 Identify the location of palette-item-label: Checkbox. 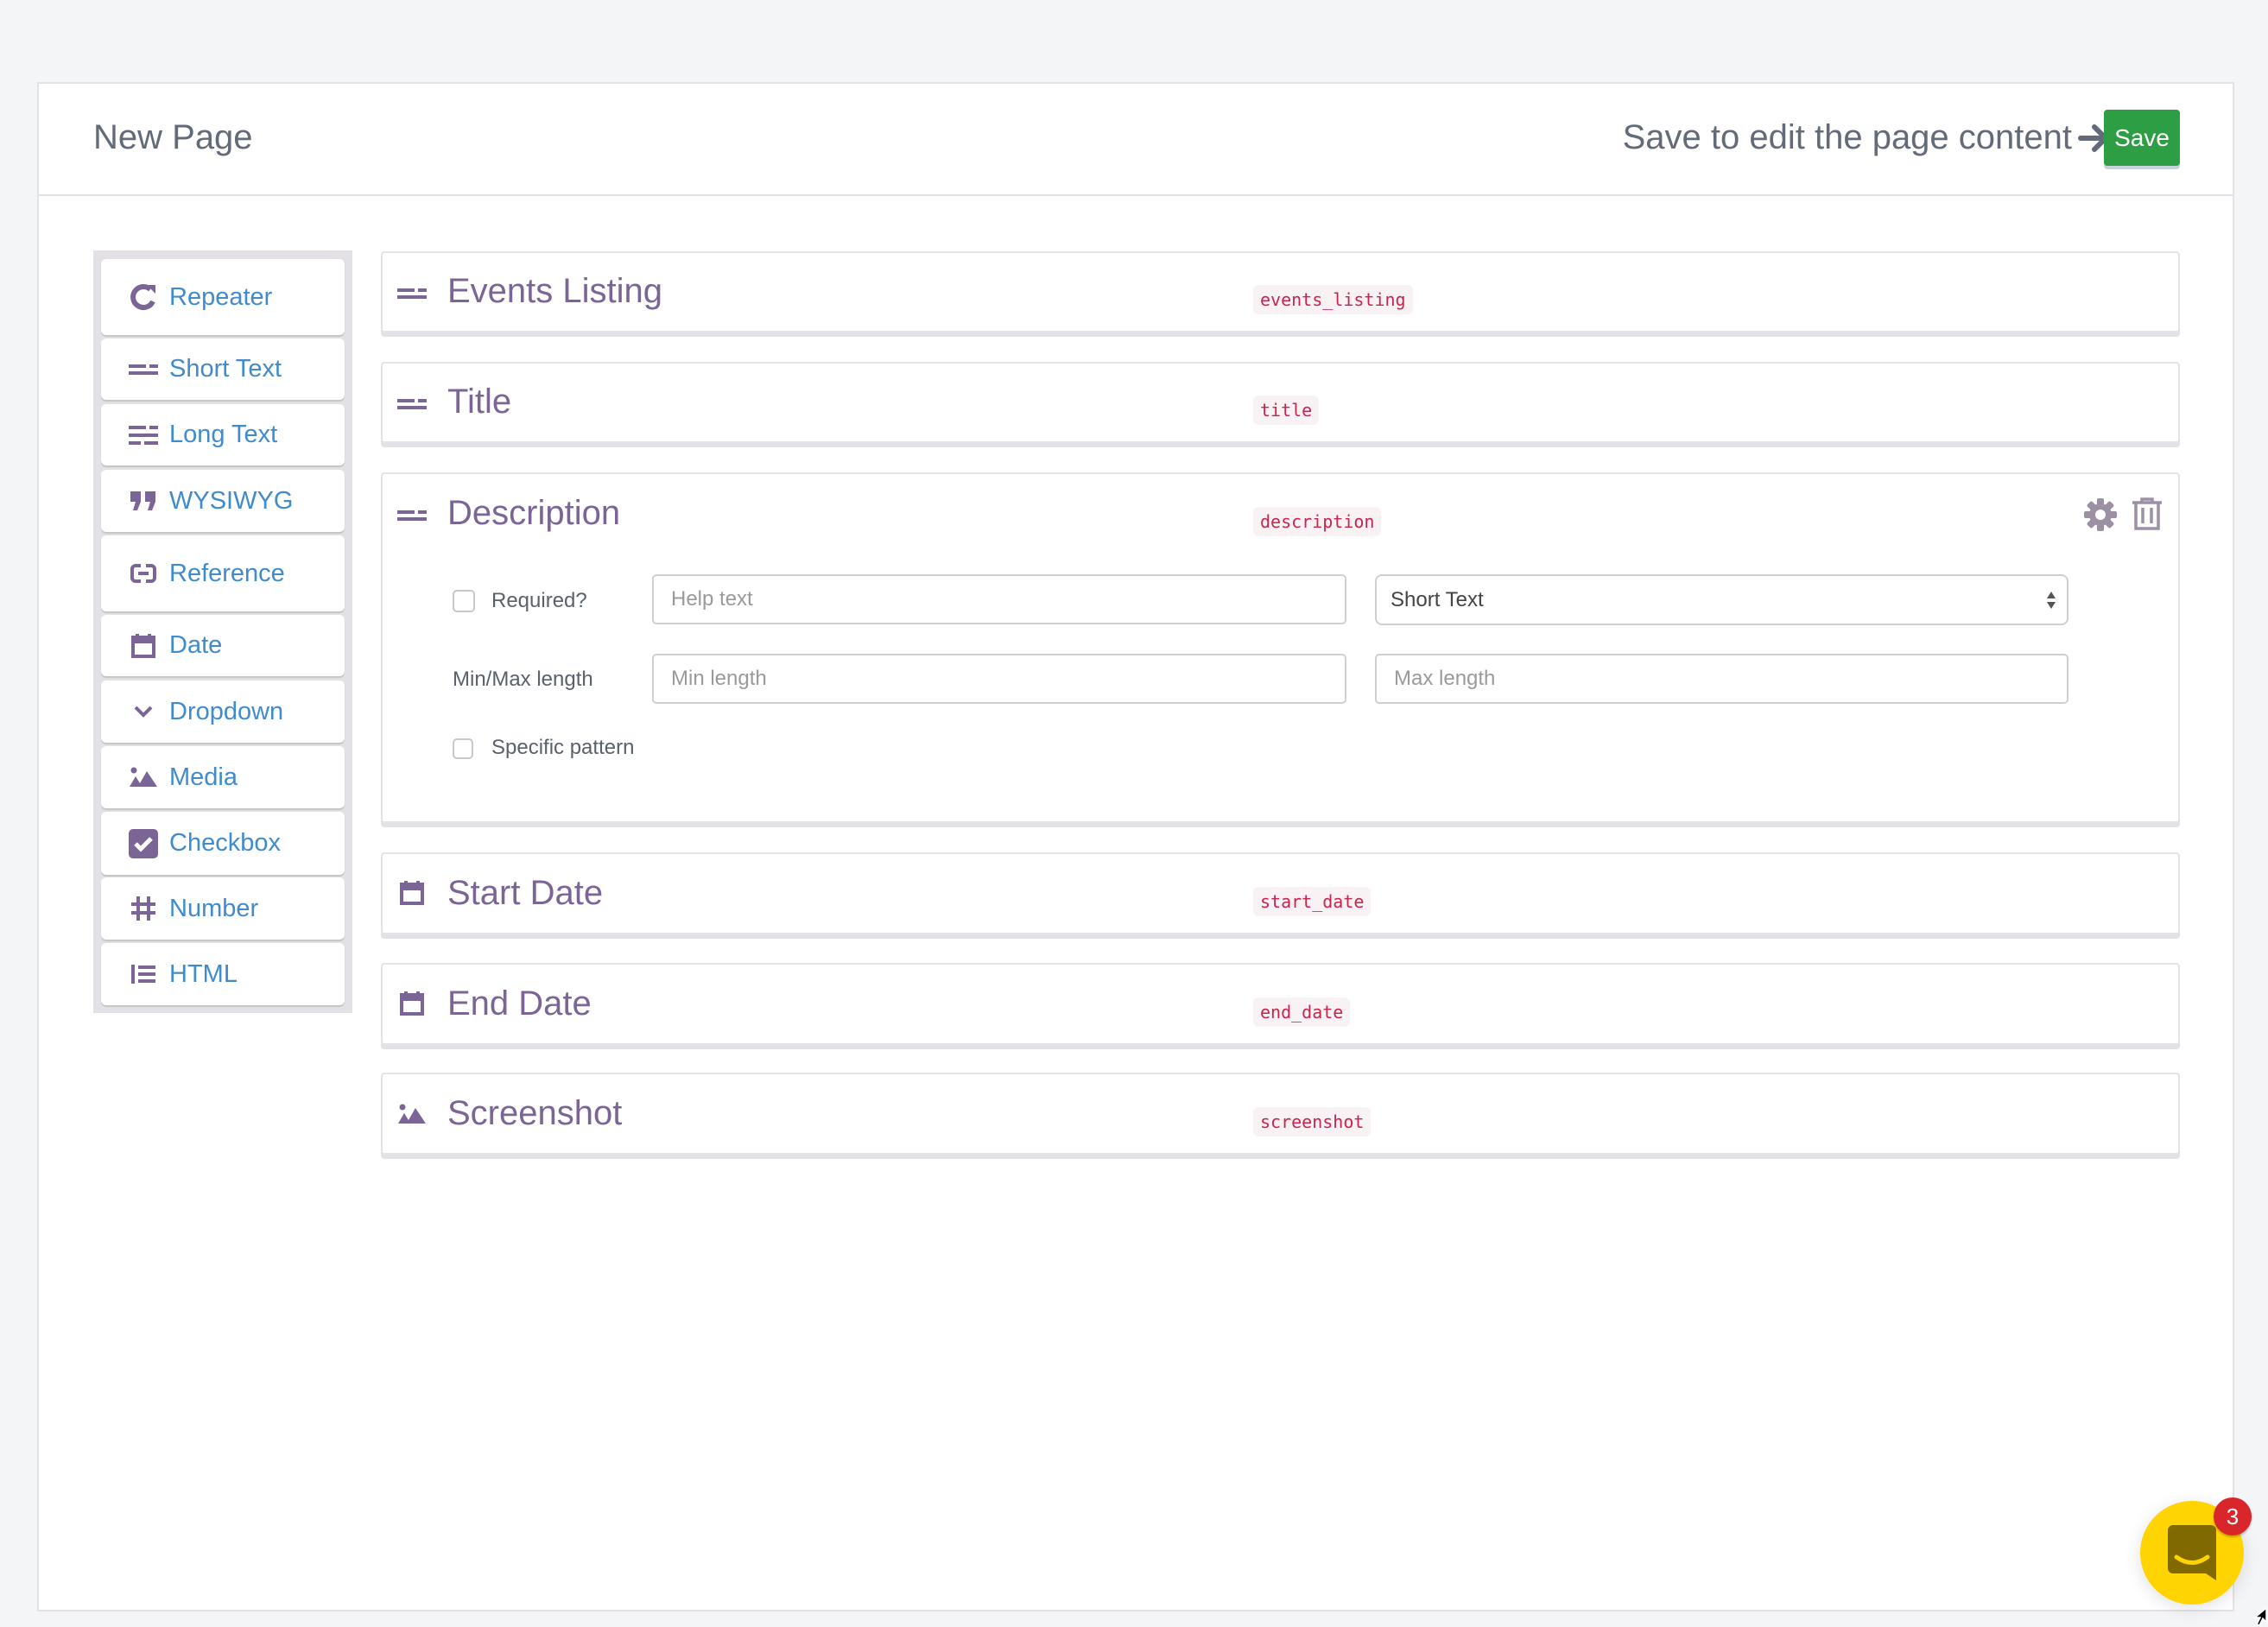
(225, 843).